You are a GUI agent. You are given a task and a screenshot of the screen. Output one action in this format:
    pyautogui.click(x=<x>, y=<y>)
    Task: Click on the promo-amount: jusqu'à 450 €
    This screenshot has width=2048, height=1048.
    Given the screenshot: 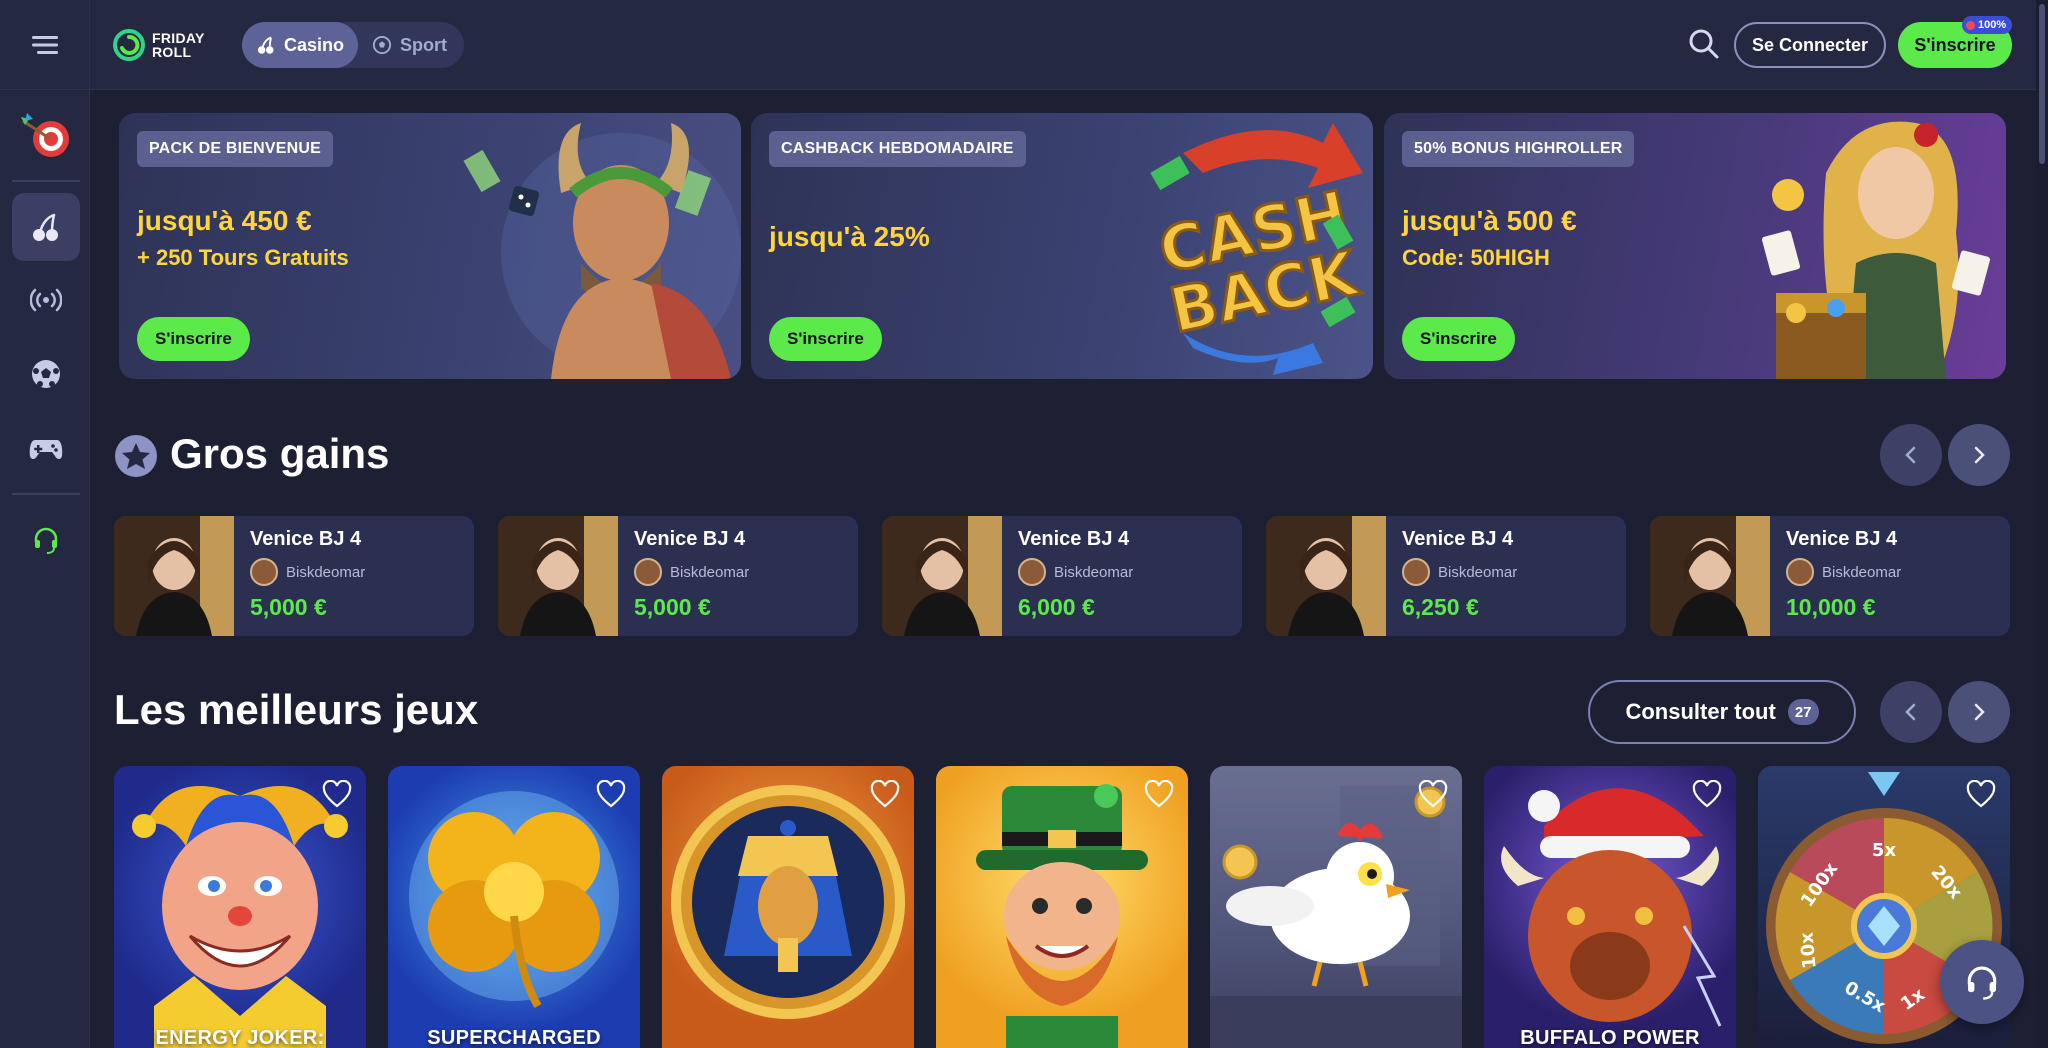 What is the action you would take?
    pyautogui.click(x=224, y=220)
    